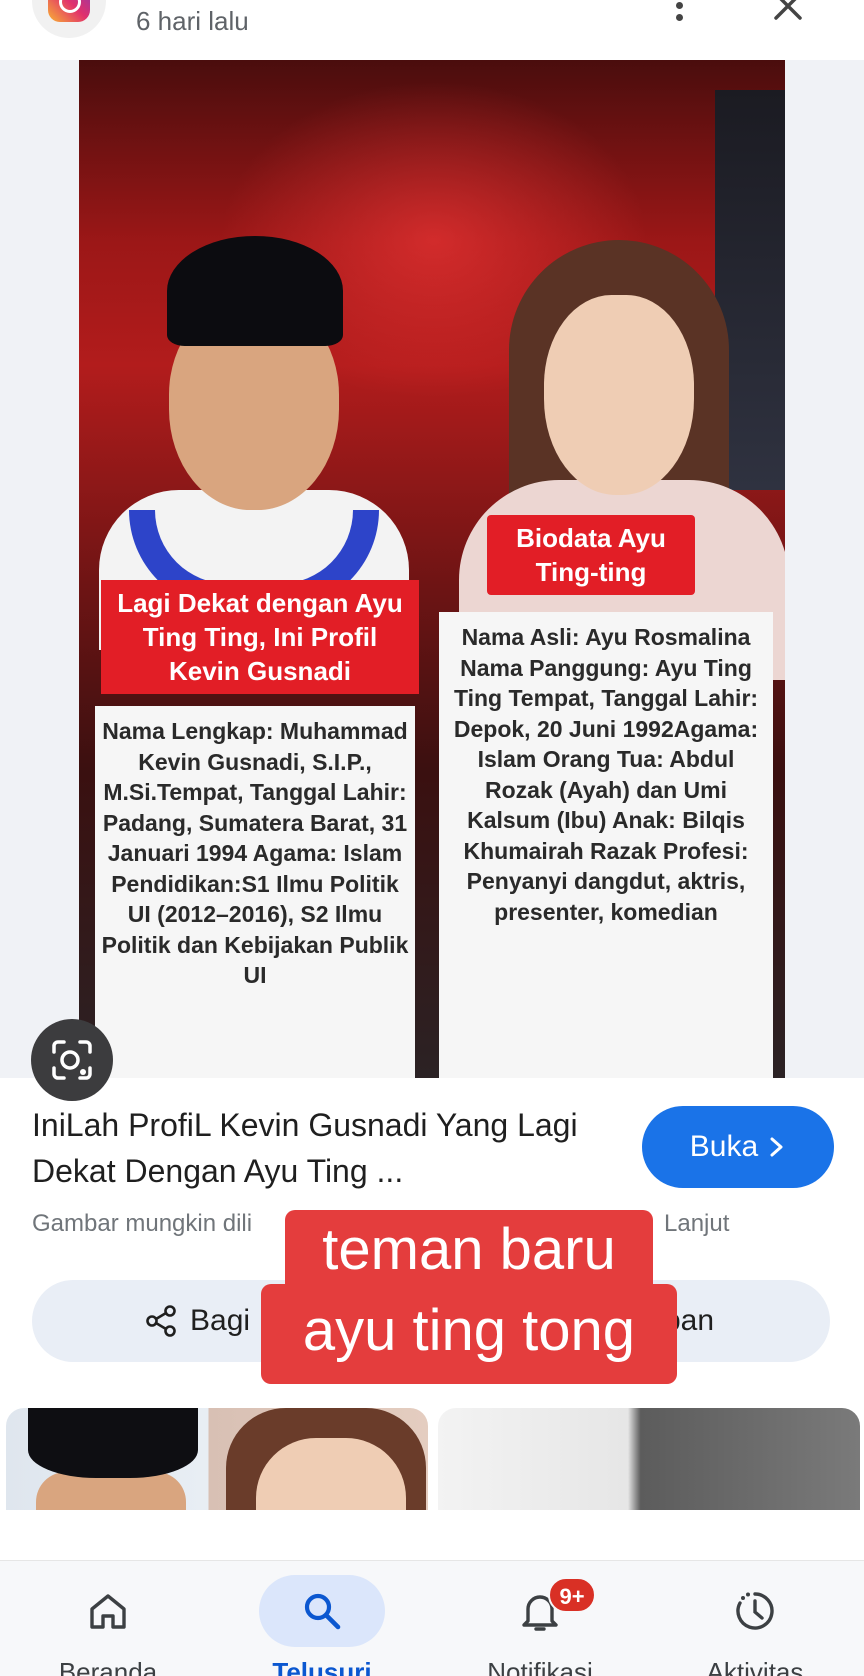  I want to click on close-icon, so click(788, 12).